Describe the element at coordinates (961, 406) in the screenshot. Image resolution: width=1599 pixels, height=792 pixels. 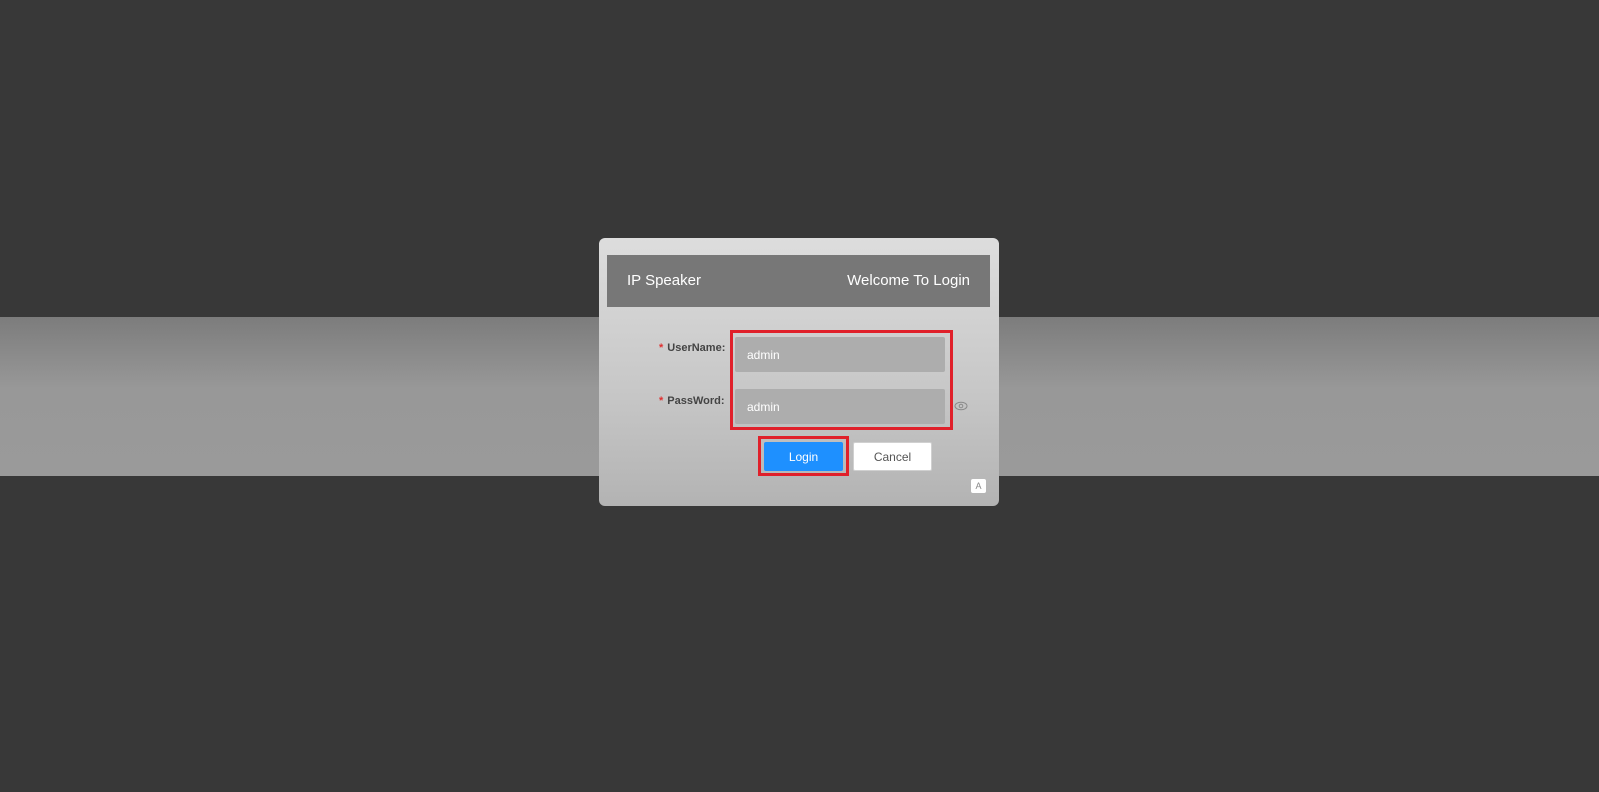
I see `eye-icon` at that location.